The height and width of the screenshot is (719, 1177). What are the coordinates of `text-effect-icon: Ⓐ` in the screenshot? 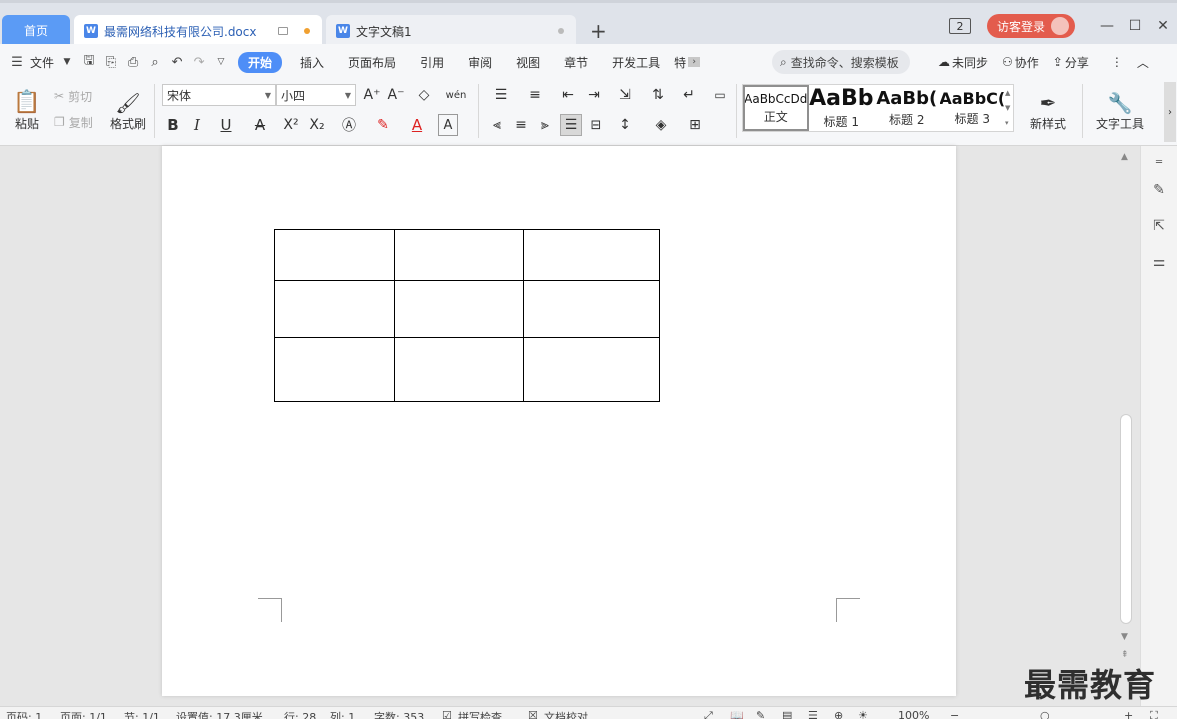 It's located at (349, 125).